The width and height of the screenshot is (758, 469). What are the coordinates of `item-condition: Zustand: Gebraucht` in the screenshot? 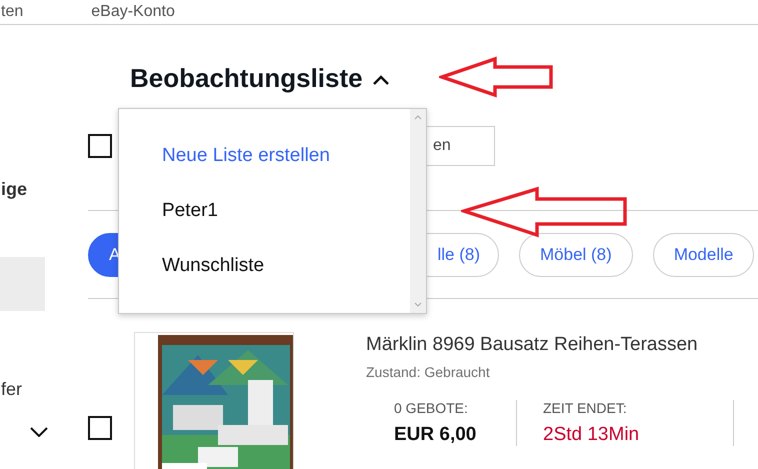 It's located at (428, 372).